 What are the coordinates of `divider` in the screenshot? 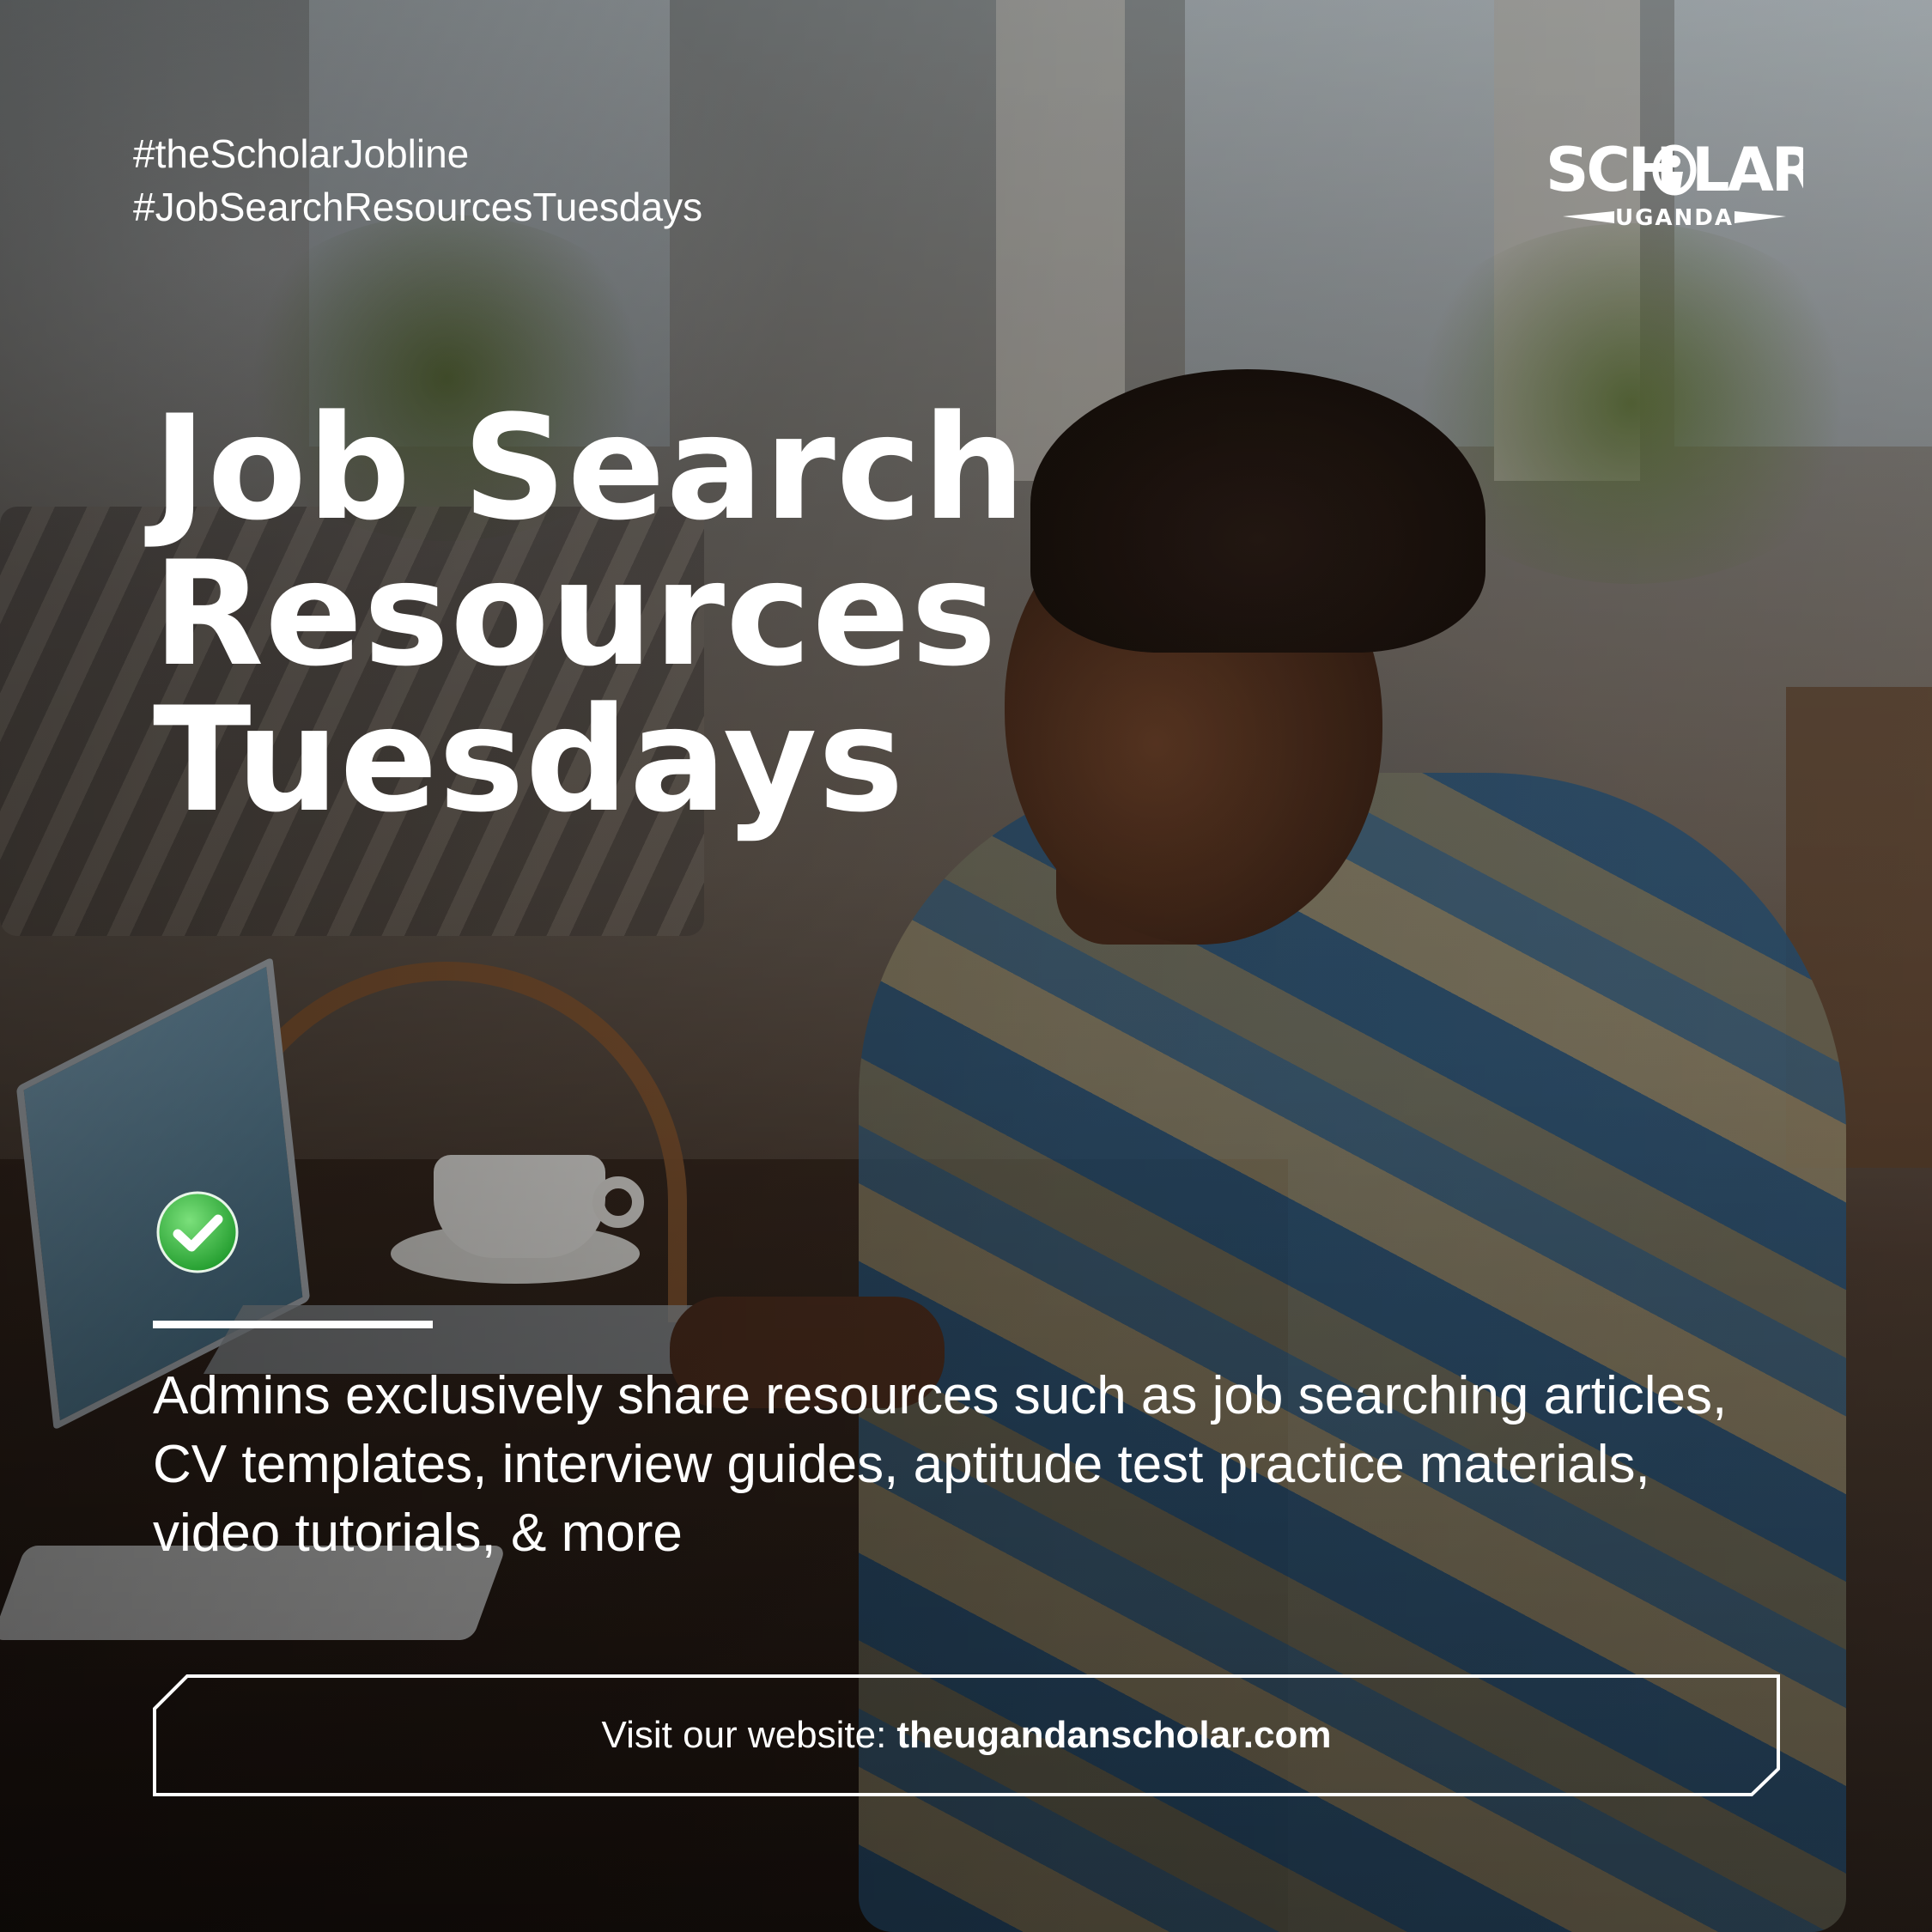 It's located at (293, 1324).